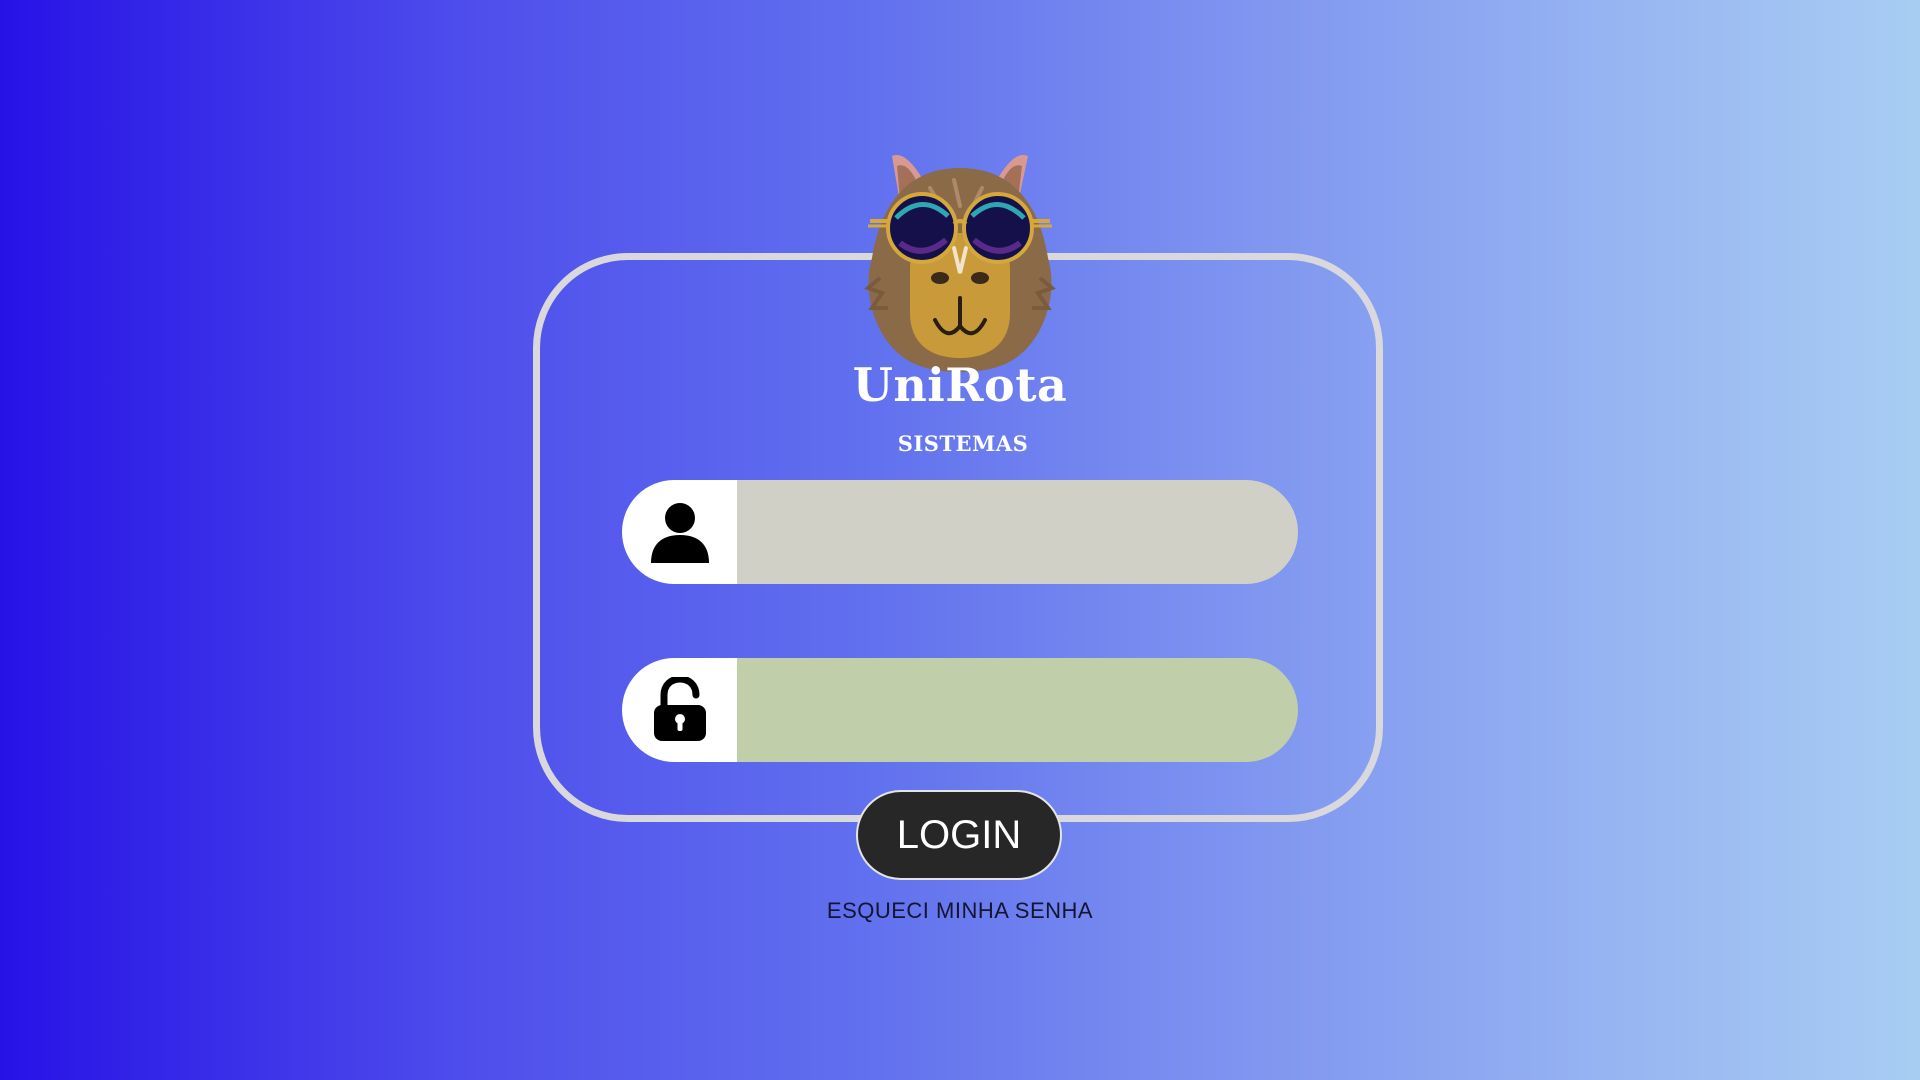 The height and width of the screenshot is (1080, 1920). I want to click on user-icon, so click(679, 533).